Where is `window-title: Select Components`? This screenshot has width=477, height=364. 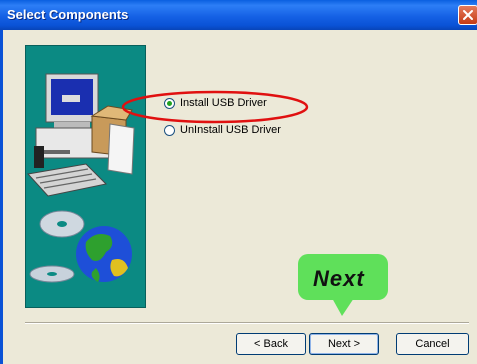 window-title: Select Components is located at coordinates (68, 14).